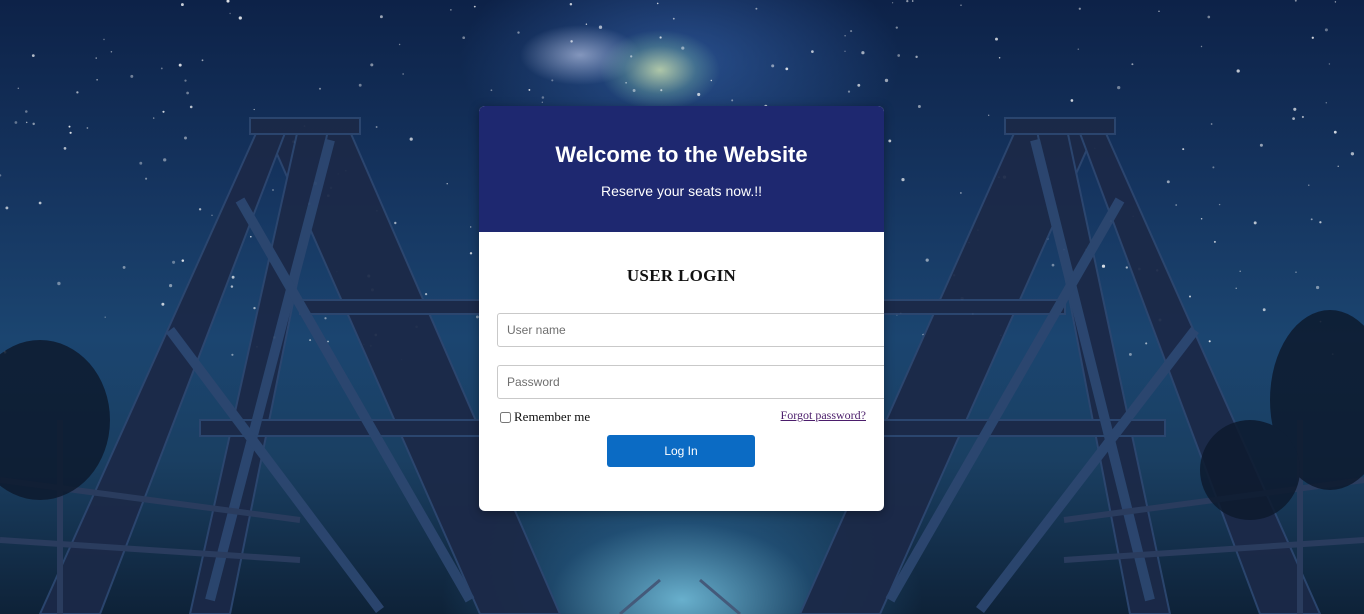 The height and width of the screenshot is (614, 1364). I want to click on username-input, so click(690, 330).